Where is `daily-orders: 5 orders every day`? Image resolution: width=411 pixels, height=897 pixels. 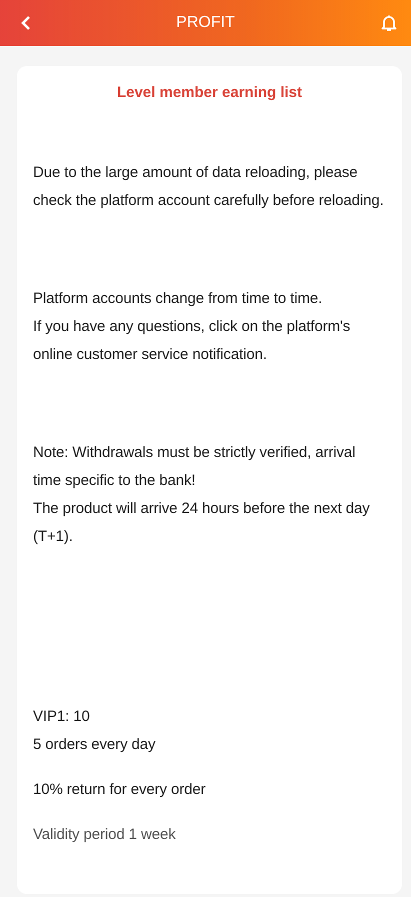 daily-orders: 5 orders every day is located at coordinates (94, 745).